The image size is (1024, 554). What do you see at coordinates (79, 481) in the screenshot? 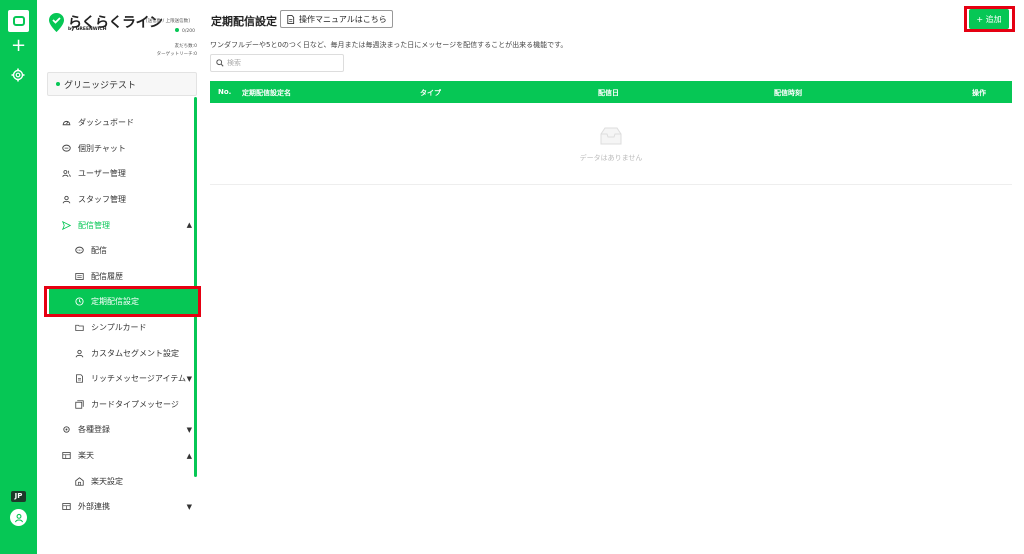
I see `store-settings-icon` at bounding box center [79, 481].